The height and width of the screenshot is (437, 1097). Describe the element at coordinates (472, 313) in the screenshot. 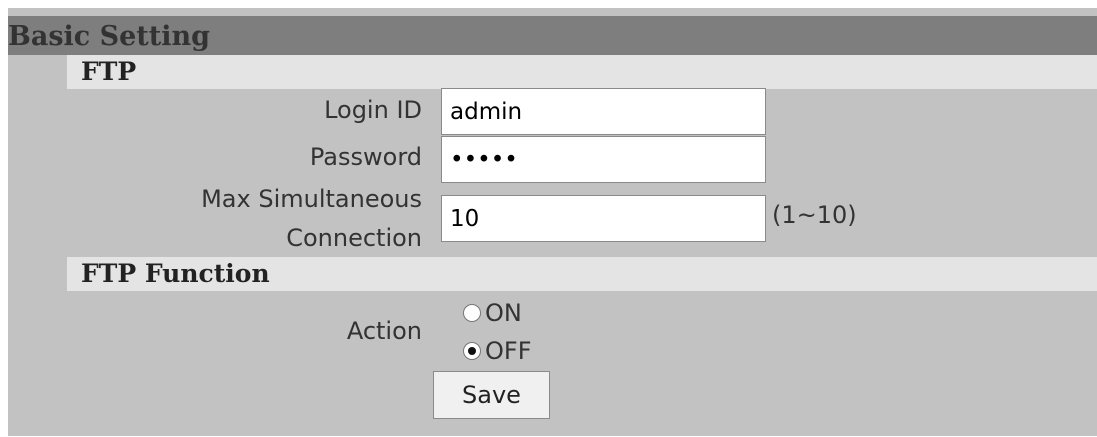

I see `radio-unchecked-icon` at that location.